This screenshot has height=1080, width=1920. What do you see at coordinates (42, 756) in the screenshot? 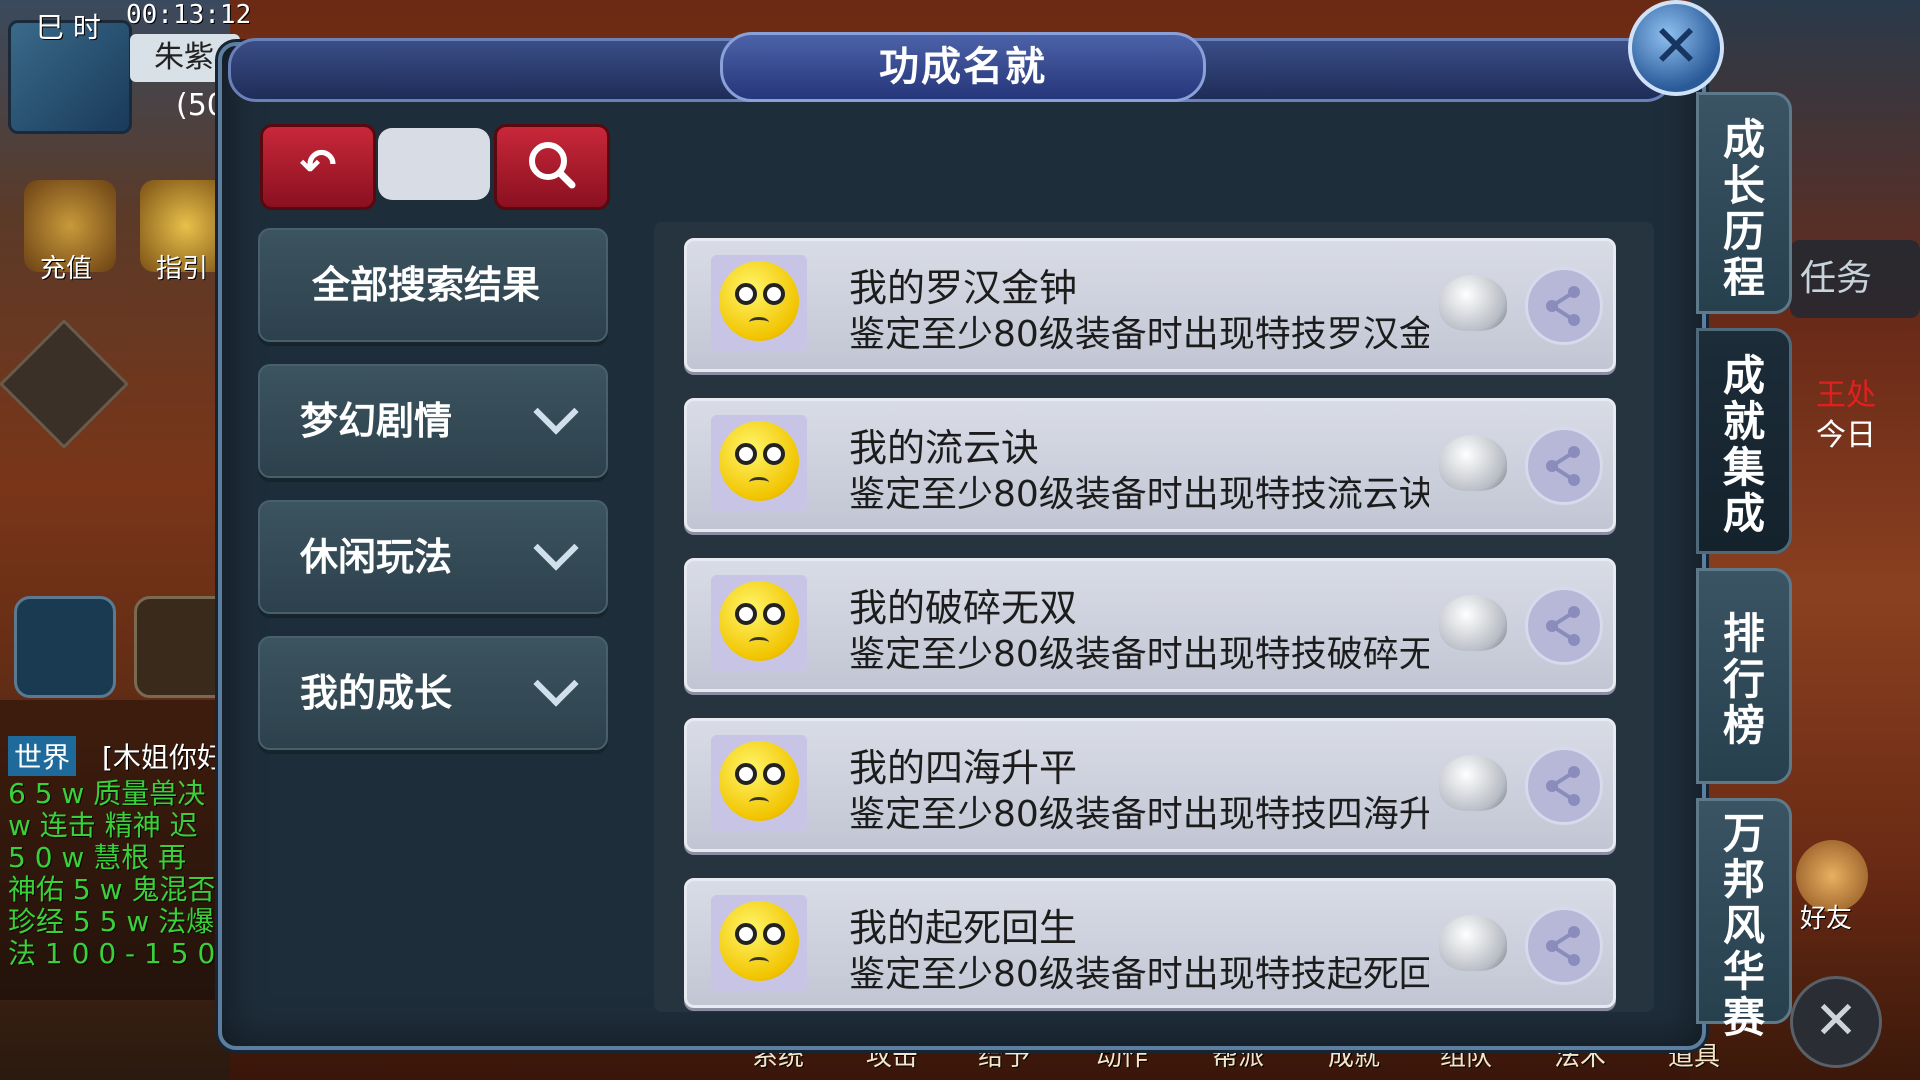
I see `chat-channel-tag: 世界` at bounding box center [42, 756].